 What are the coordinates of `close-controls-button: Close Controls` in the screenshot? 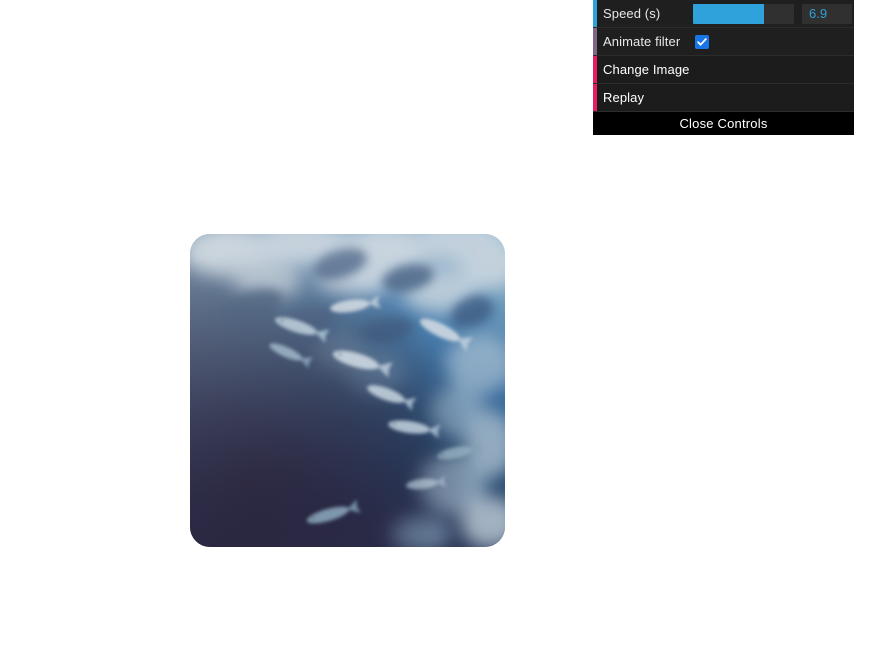 It's located at (723, 123).